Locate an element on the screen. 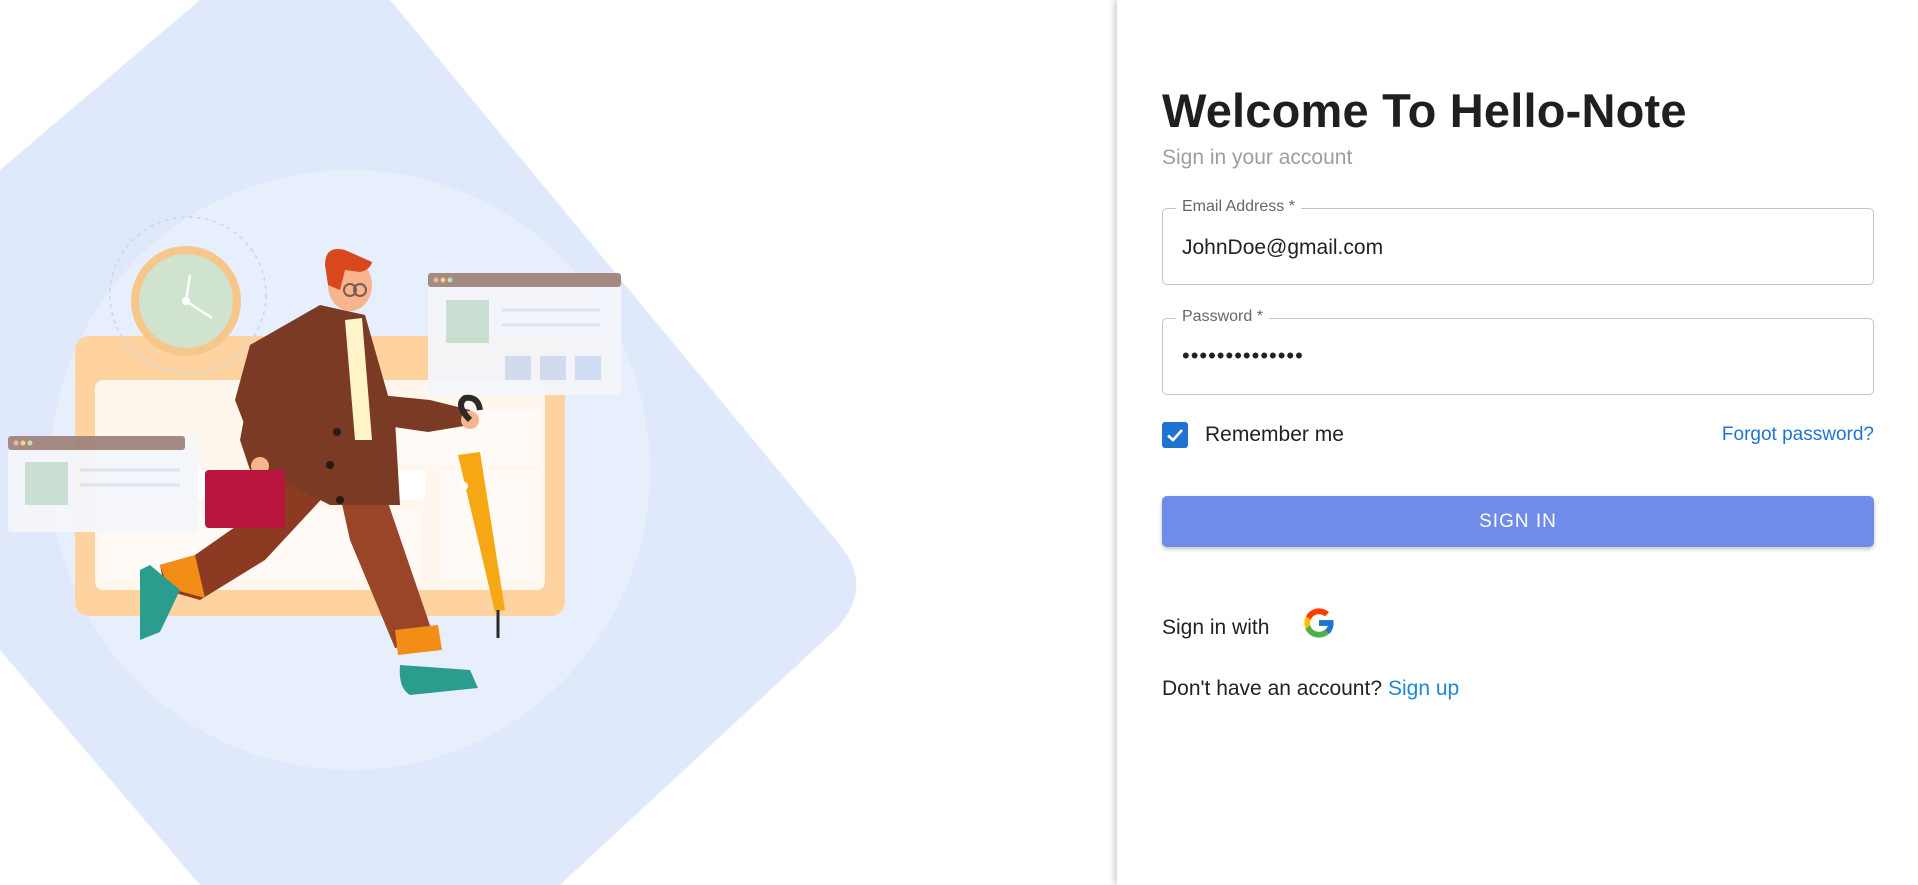 The image size is (1918, 885). google-icon is located at coordinates (1319, 623).